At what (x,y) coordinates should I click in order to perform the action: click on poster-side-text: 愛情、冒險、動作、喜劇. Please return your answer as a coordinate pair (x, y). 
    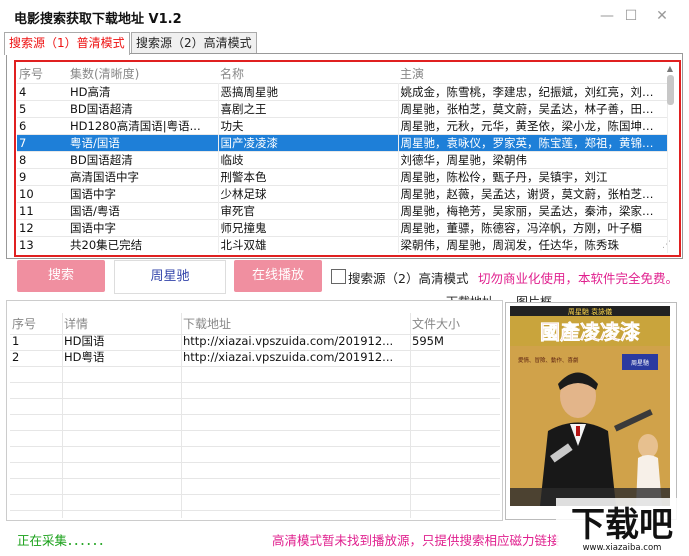
    Looking at the image, I should click on (548, 360).